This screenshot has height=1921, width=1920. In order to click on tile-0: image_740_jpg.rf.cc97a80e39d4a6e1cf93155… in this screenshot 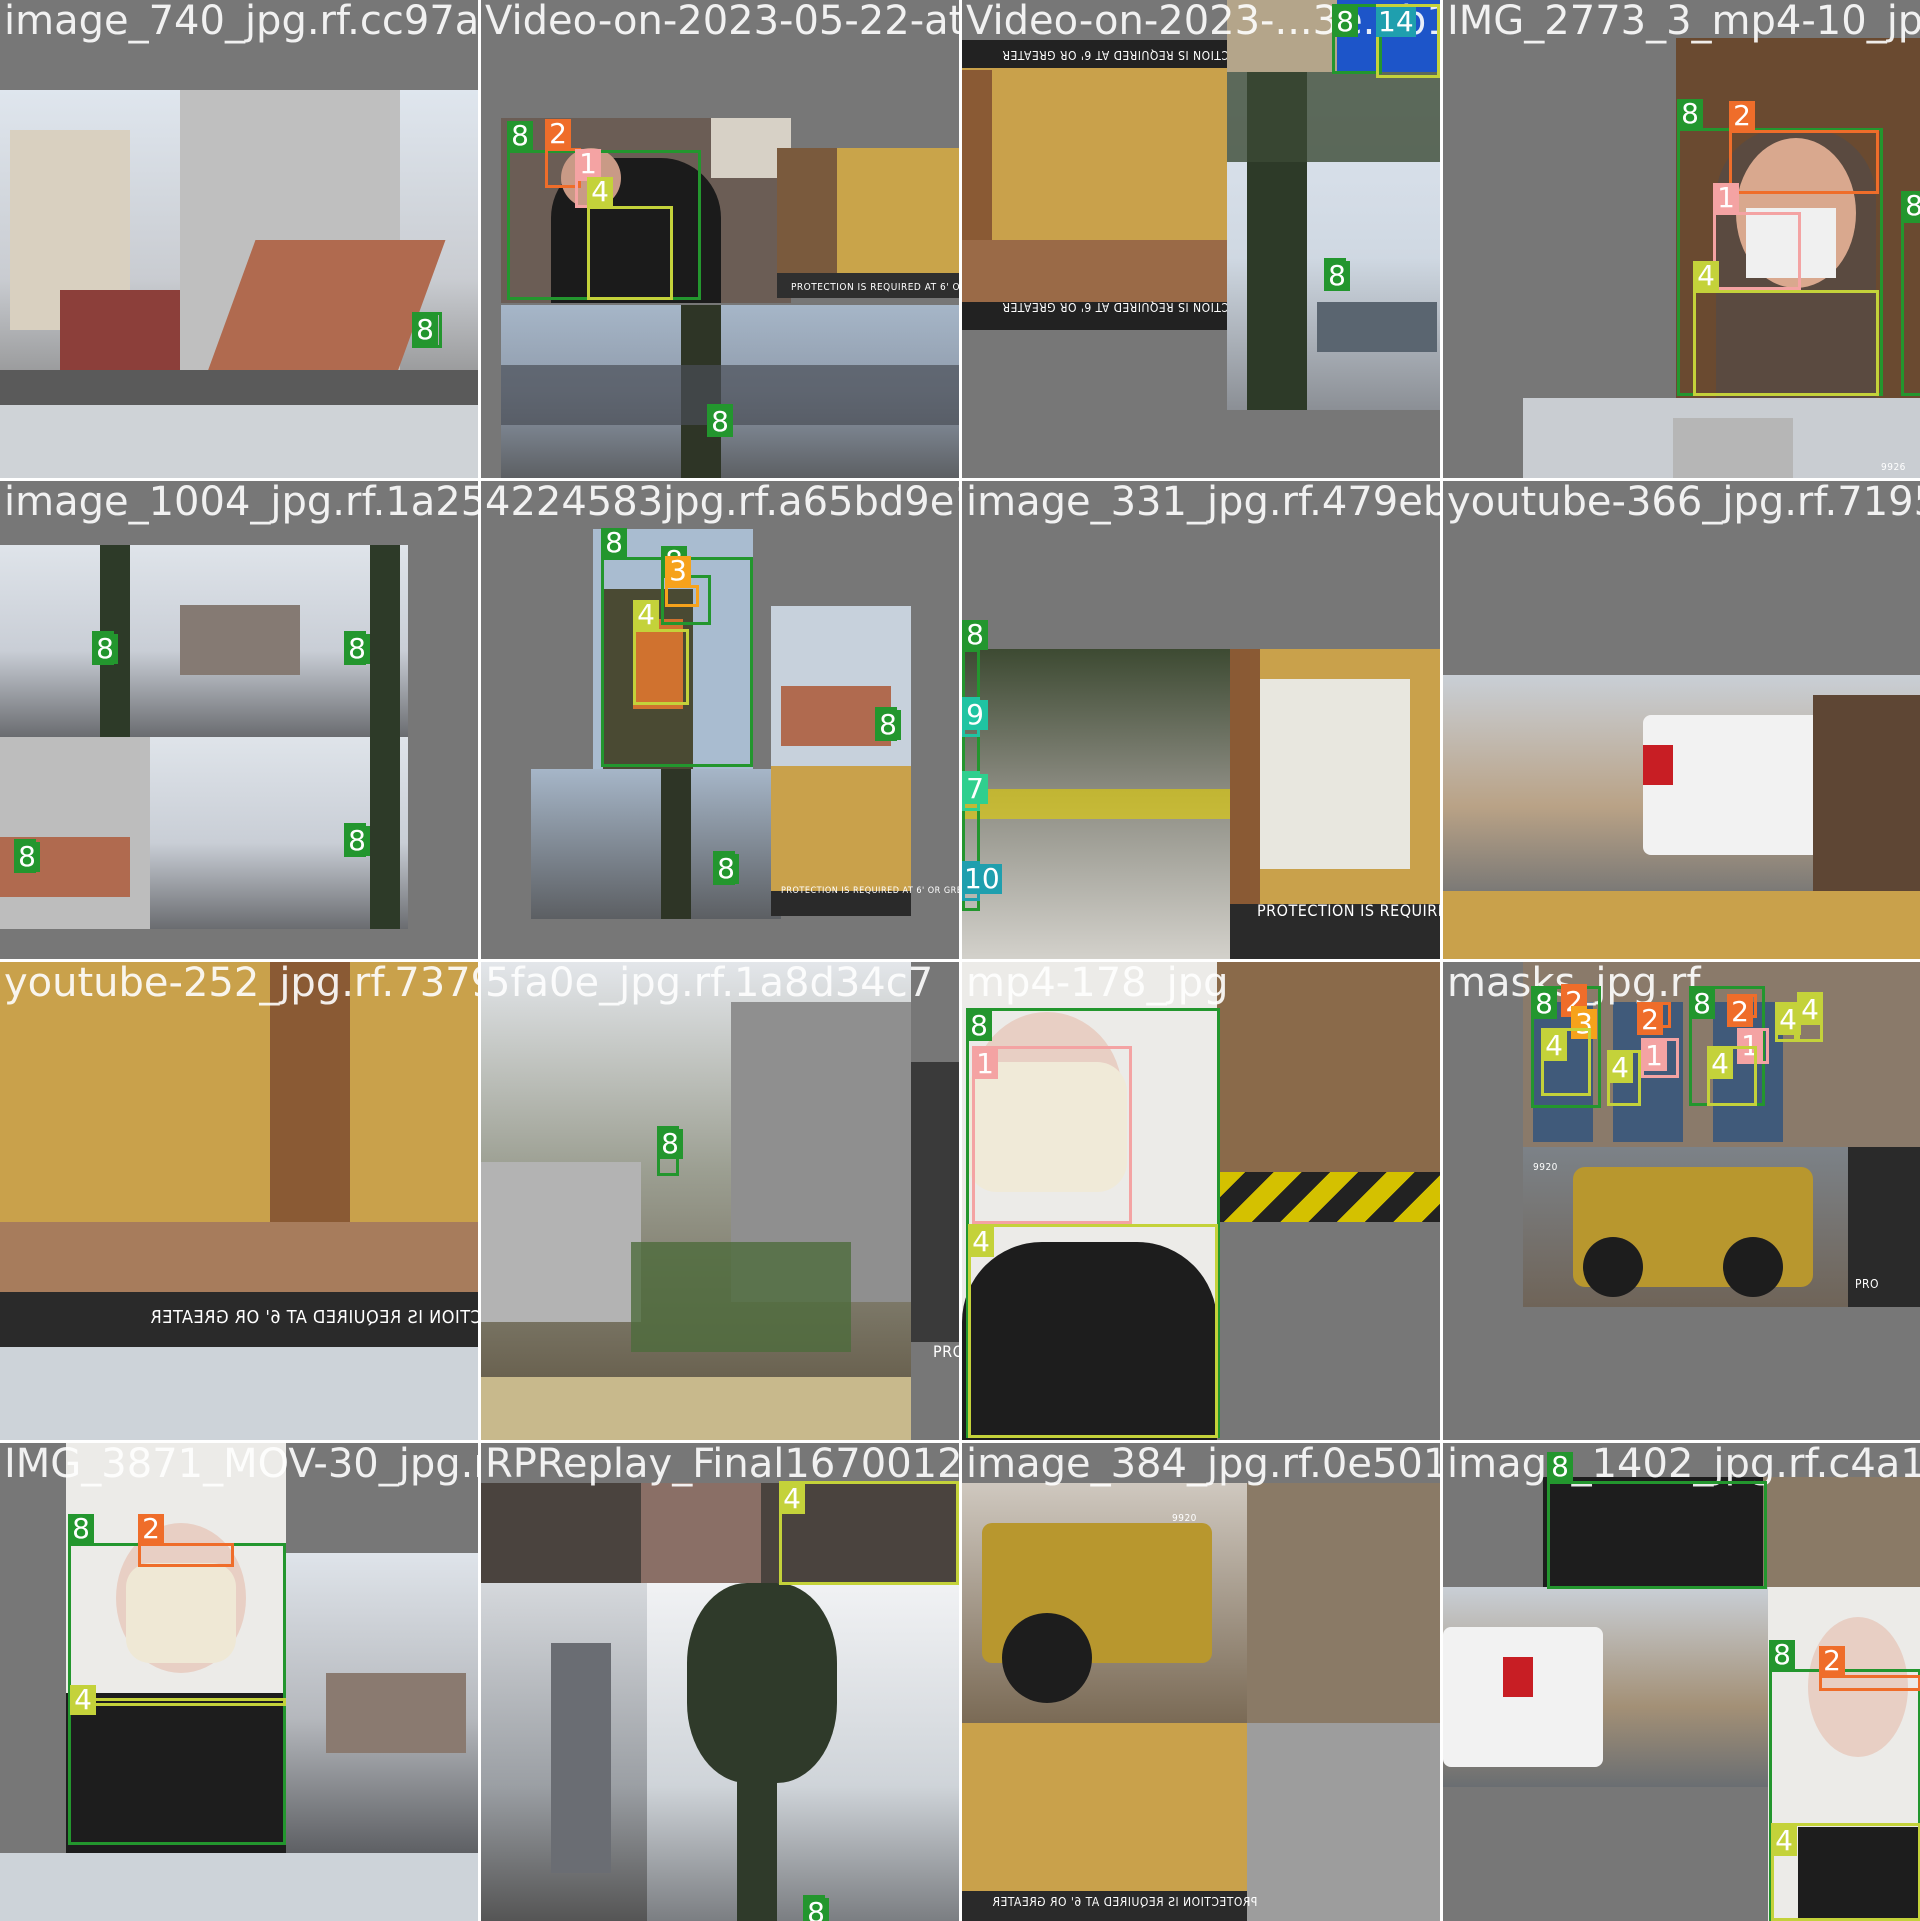, I will do `click(239, 239)`.